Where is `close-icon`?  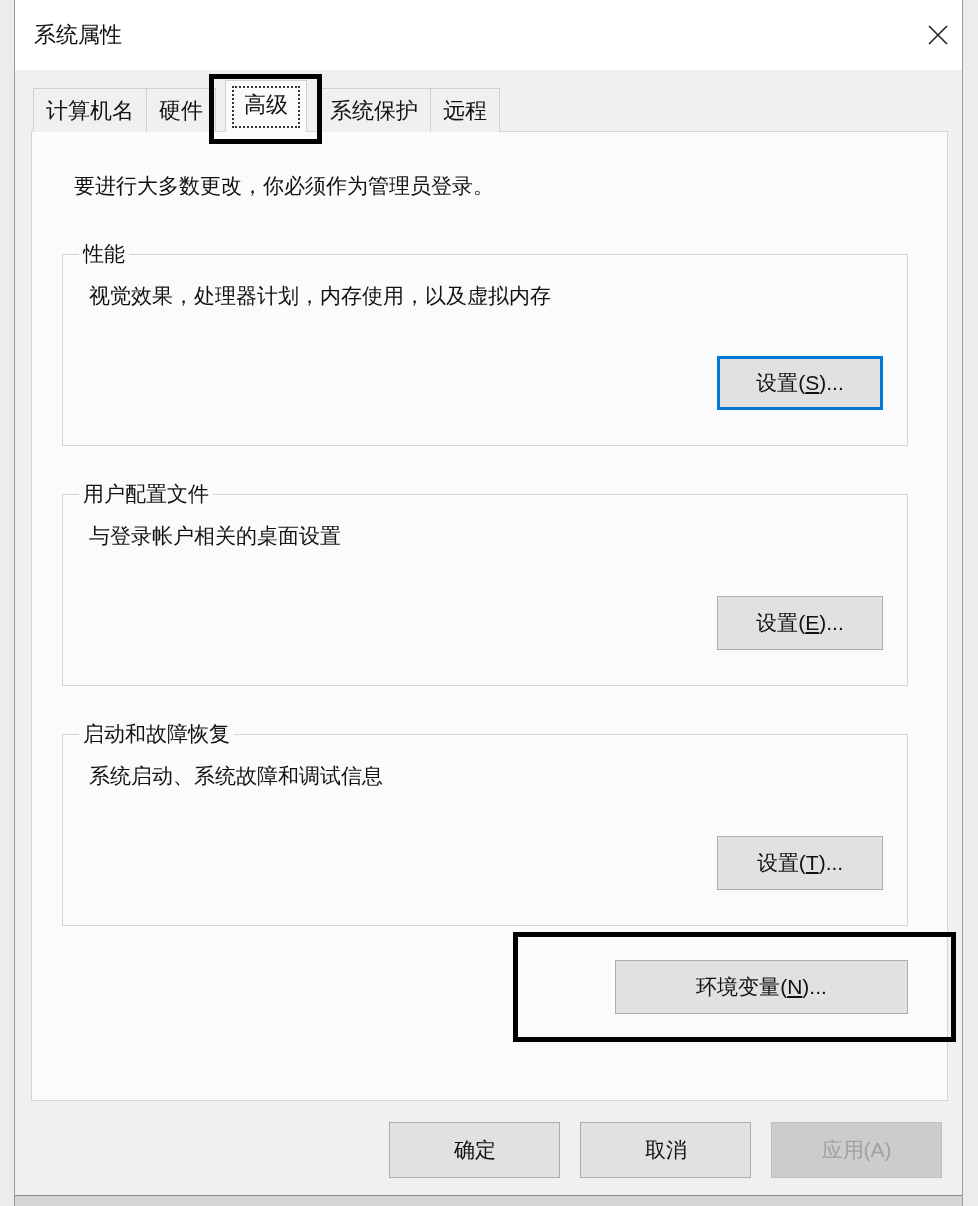 close-icon is located at coordinates (938, 35).